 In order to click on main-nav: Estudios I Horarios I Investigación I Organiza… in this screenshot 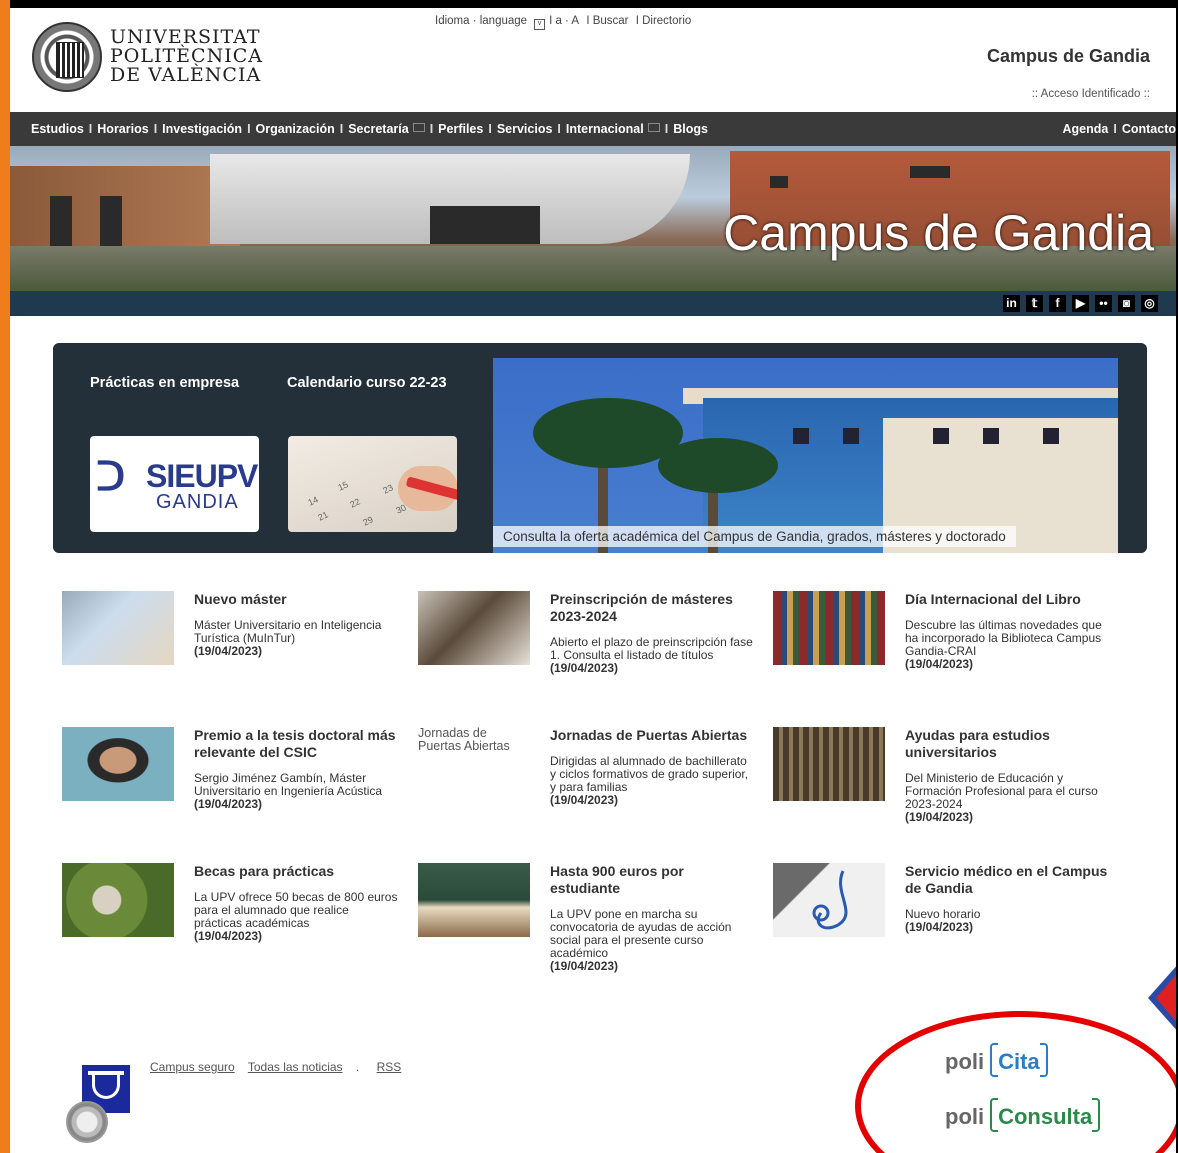, I will do `click(593, 129)`.